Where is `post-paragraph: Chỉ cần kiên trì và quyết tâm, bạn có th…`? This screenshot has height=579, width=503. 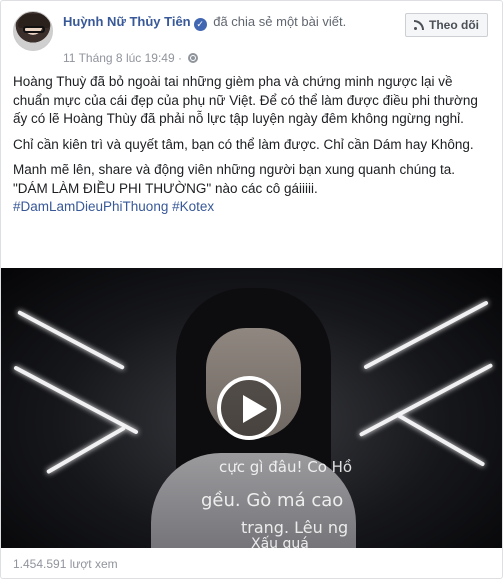 post-paragraph: Chỉ cần kiên trì và quyết tâm, bạn có th… is located at coordinates (243, 144).